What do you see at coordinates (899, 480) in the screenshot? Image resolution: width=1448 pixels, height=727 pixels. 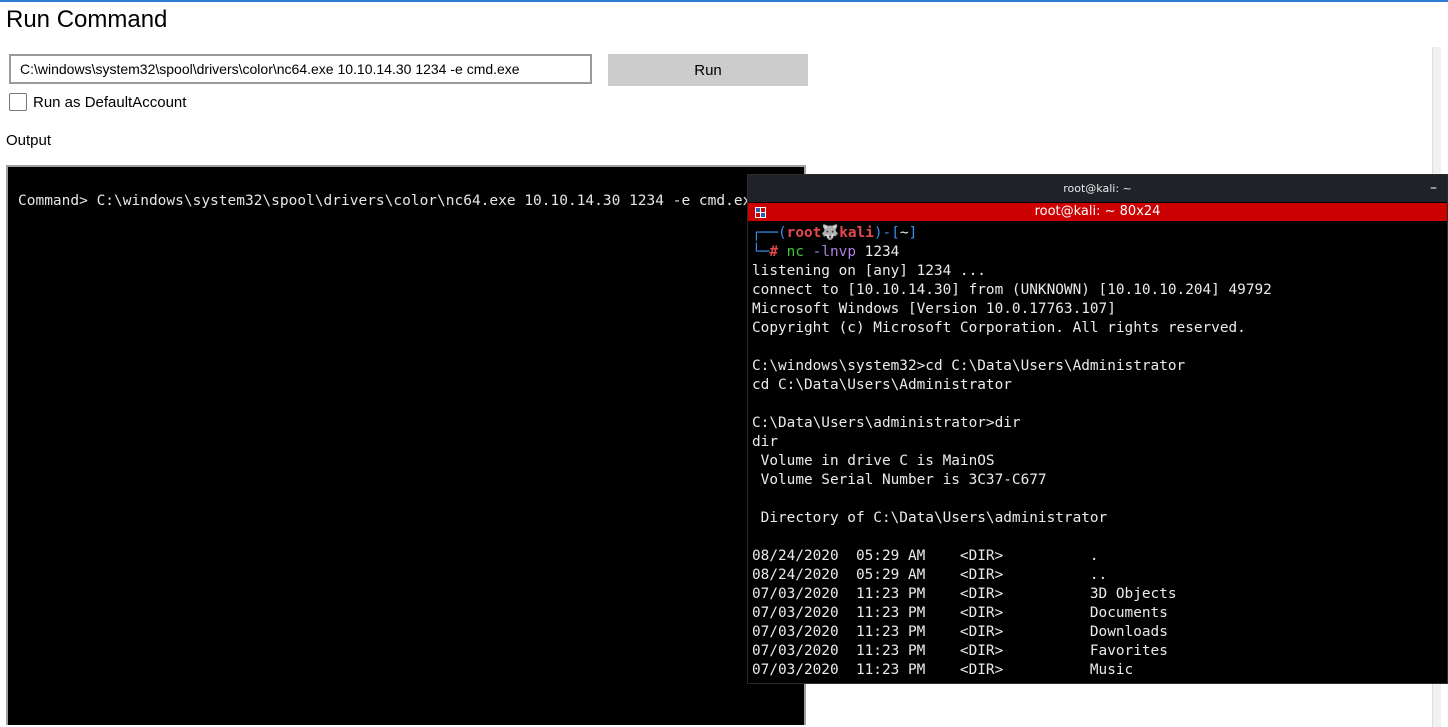 I see `terminal-line: Volume Serial Number is 3C37-C677` at bounding box center [899, 480].